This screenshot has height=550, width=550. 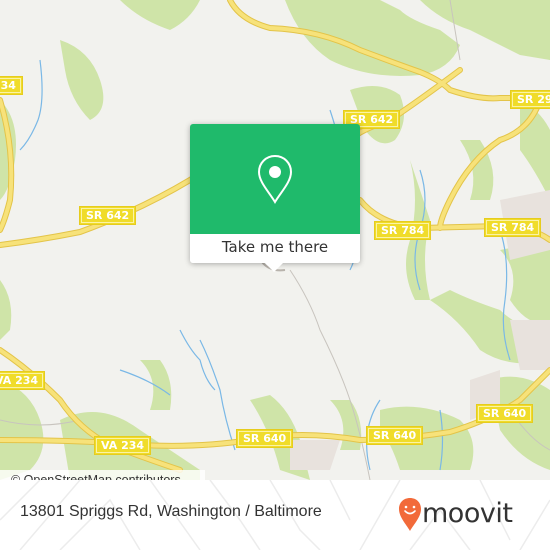 I want to click on moovit-logo: moovit, so click(x=473, y=514).